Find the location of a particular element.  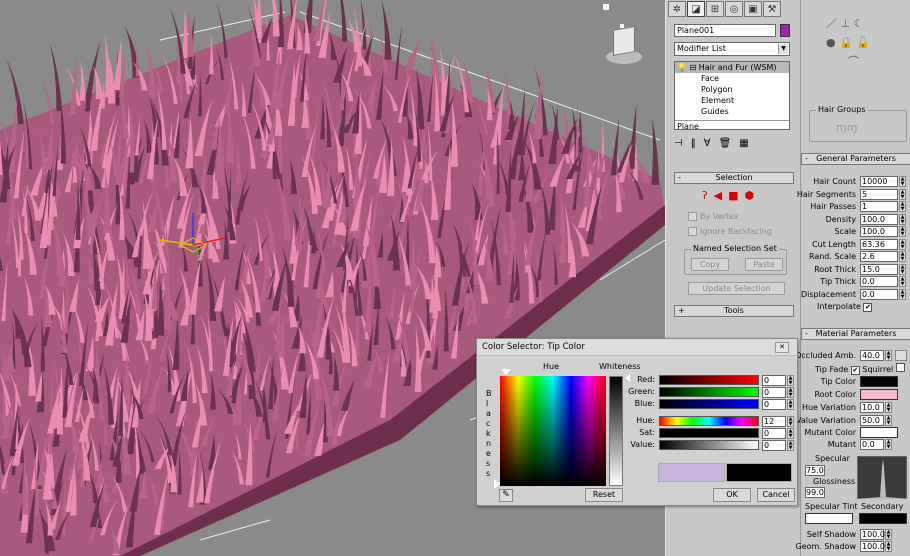

display-icon: ▣ is located at coordinates (753, 9).